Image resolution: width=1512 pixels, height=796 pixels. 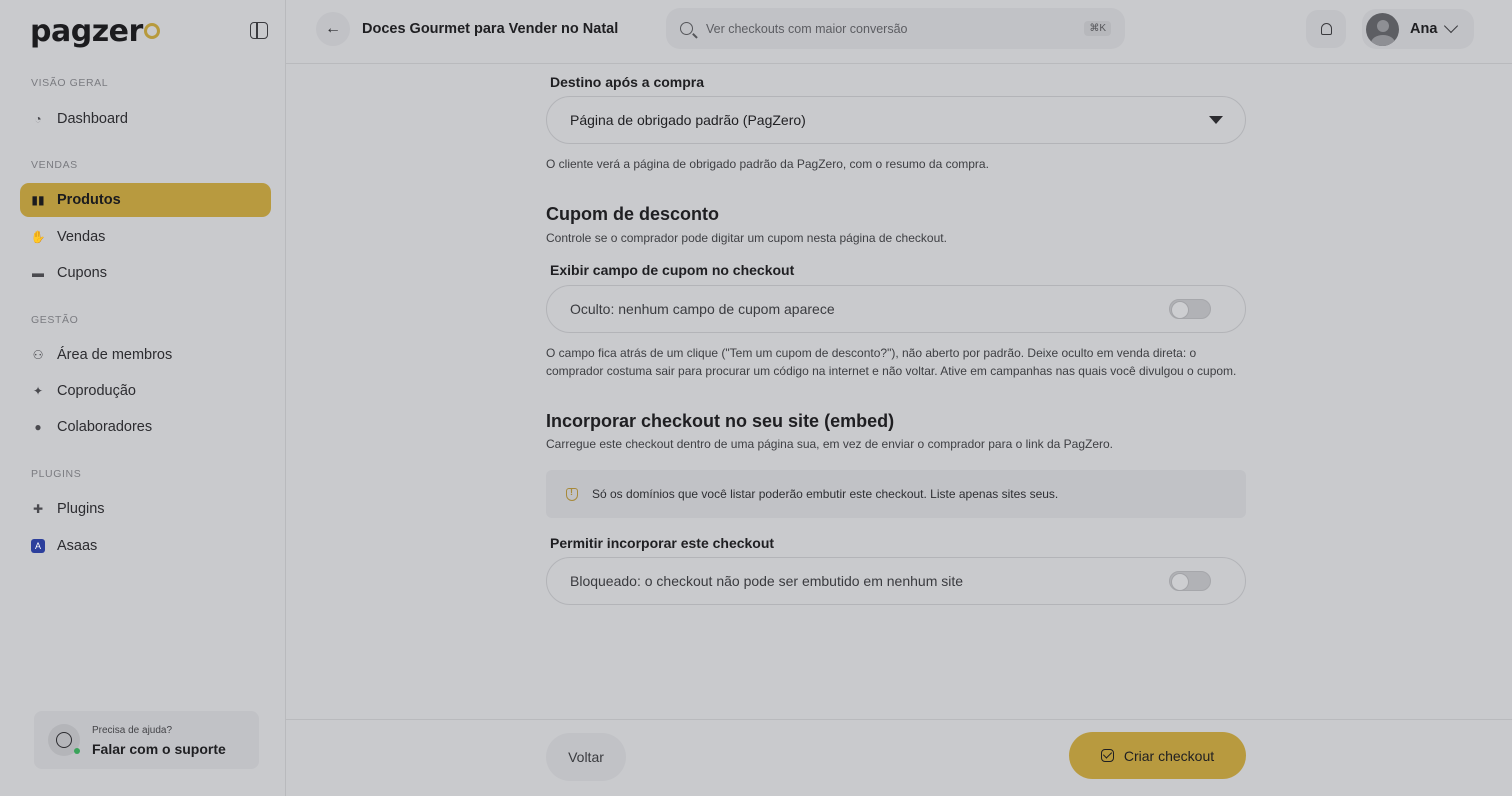 I want to click on coupon-heading: Cupom de desconto, so click(x=633, y=214).